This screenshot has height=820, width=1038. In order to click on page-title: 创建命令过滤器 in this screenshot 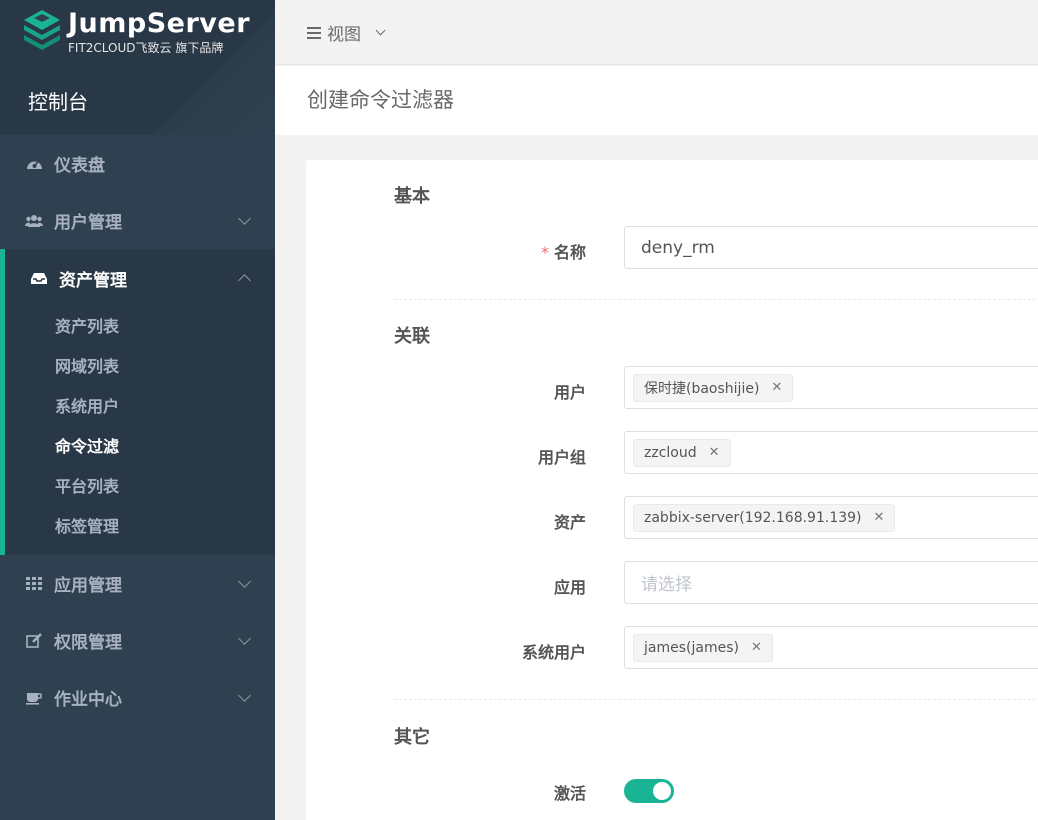, I will do `click(380, 100)`.